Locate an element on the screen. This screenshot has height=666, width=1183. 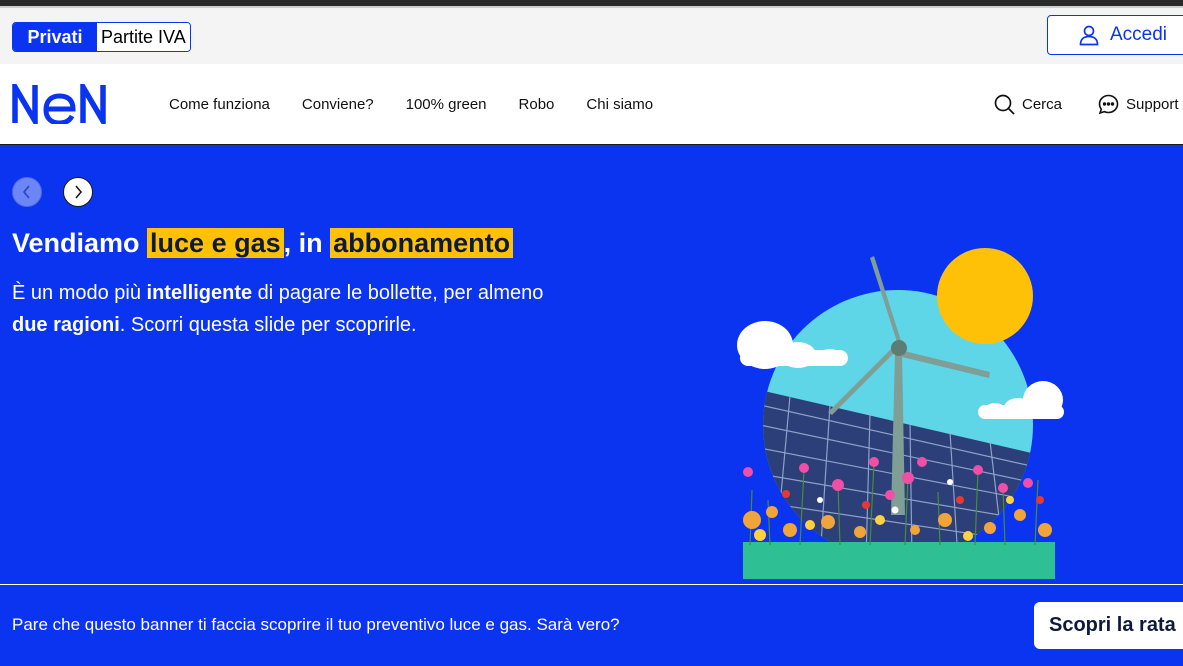
nen-logo is located at coordinates (59, 104).